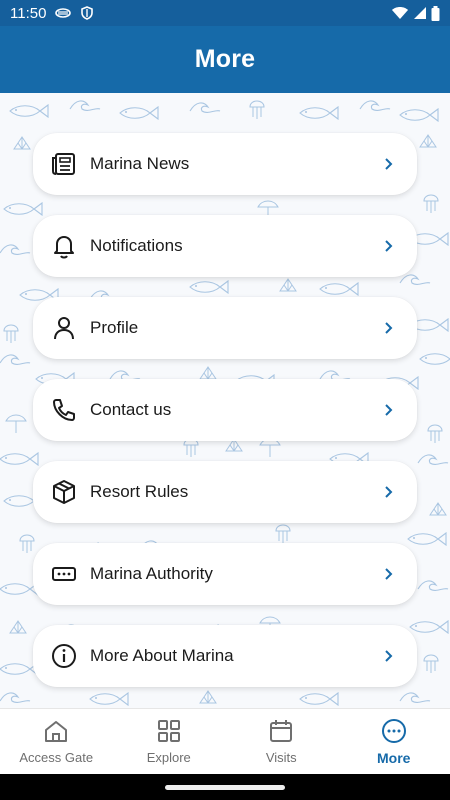 The height and width of the screenshot is (800, 450). I want to click on battery-icon, so click(435, 13).